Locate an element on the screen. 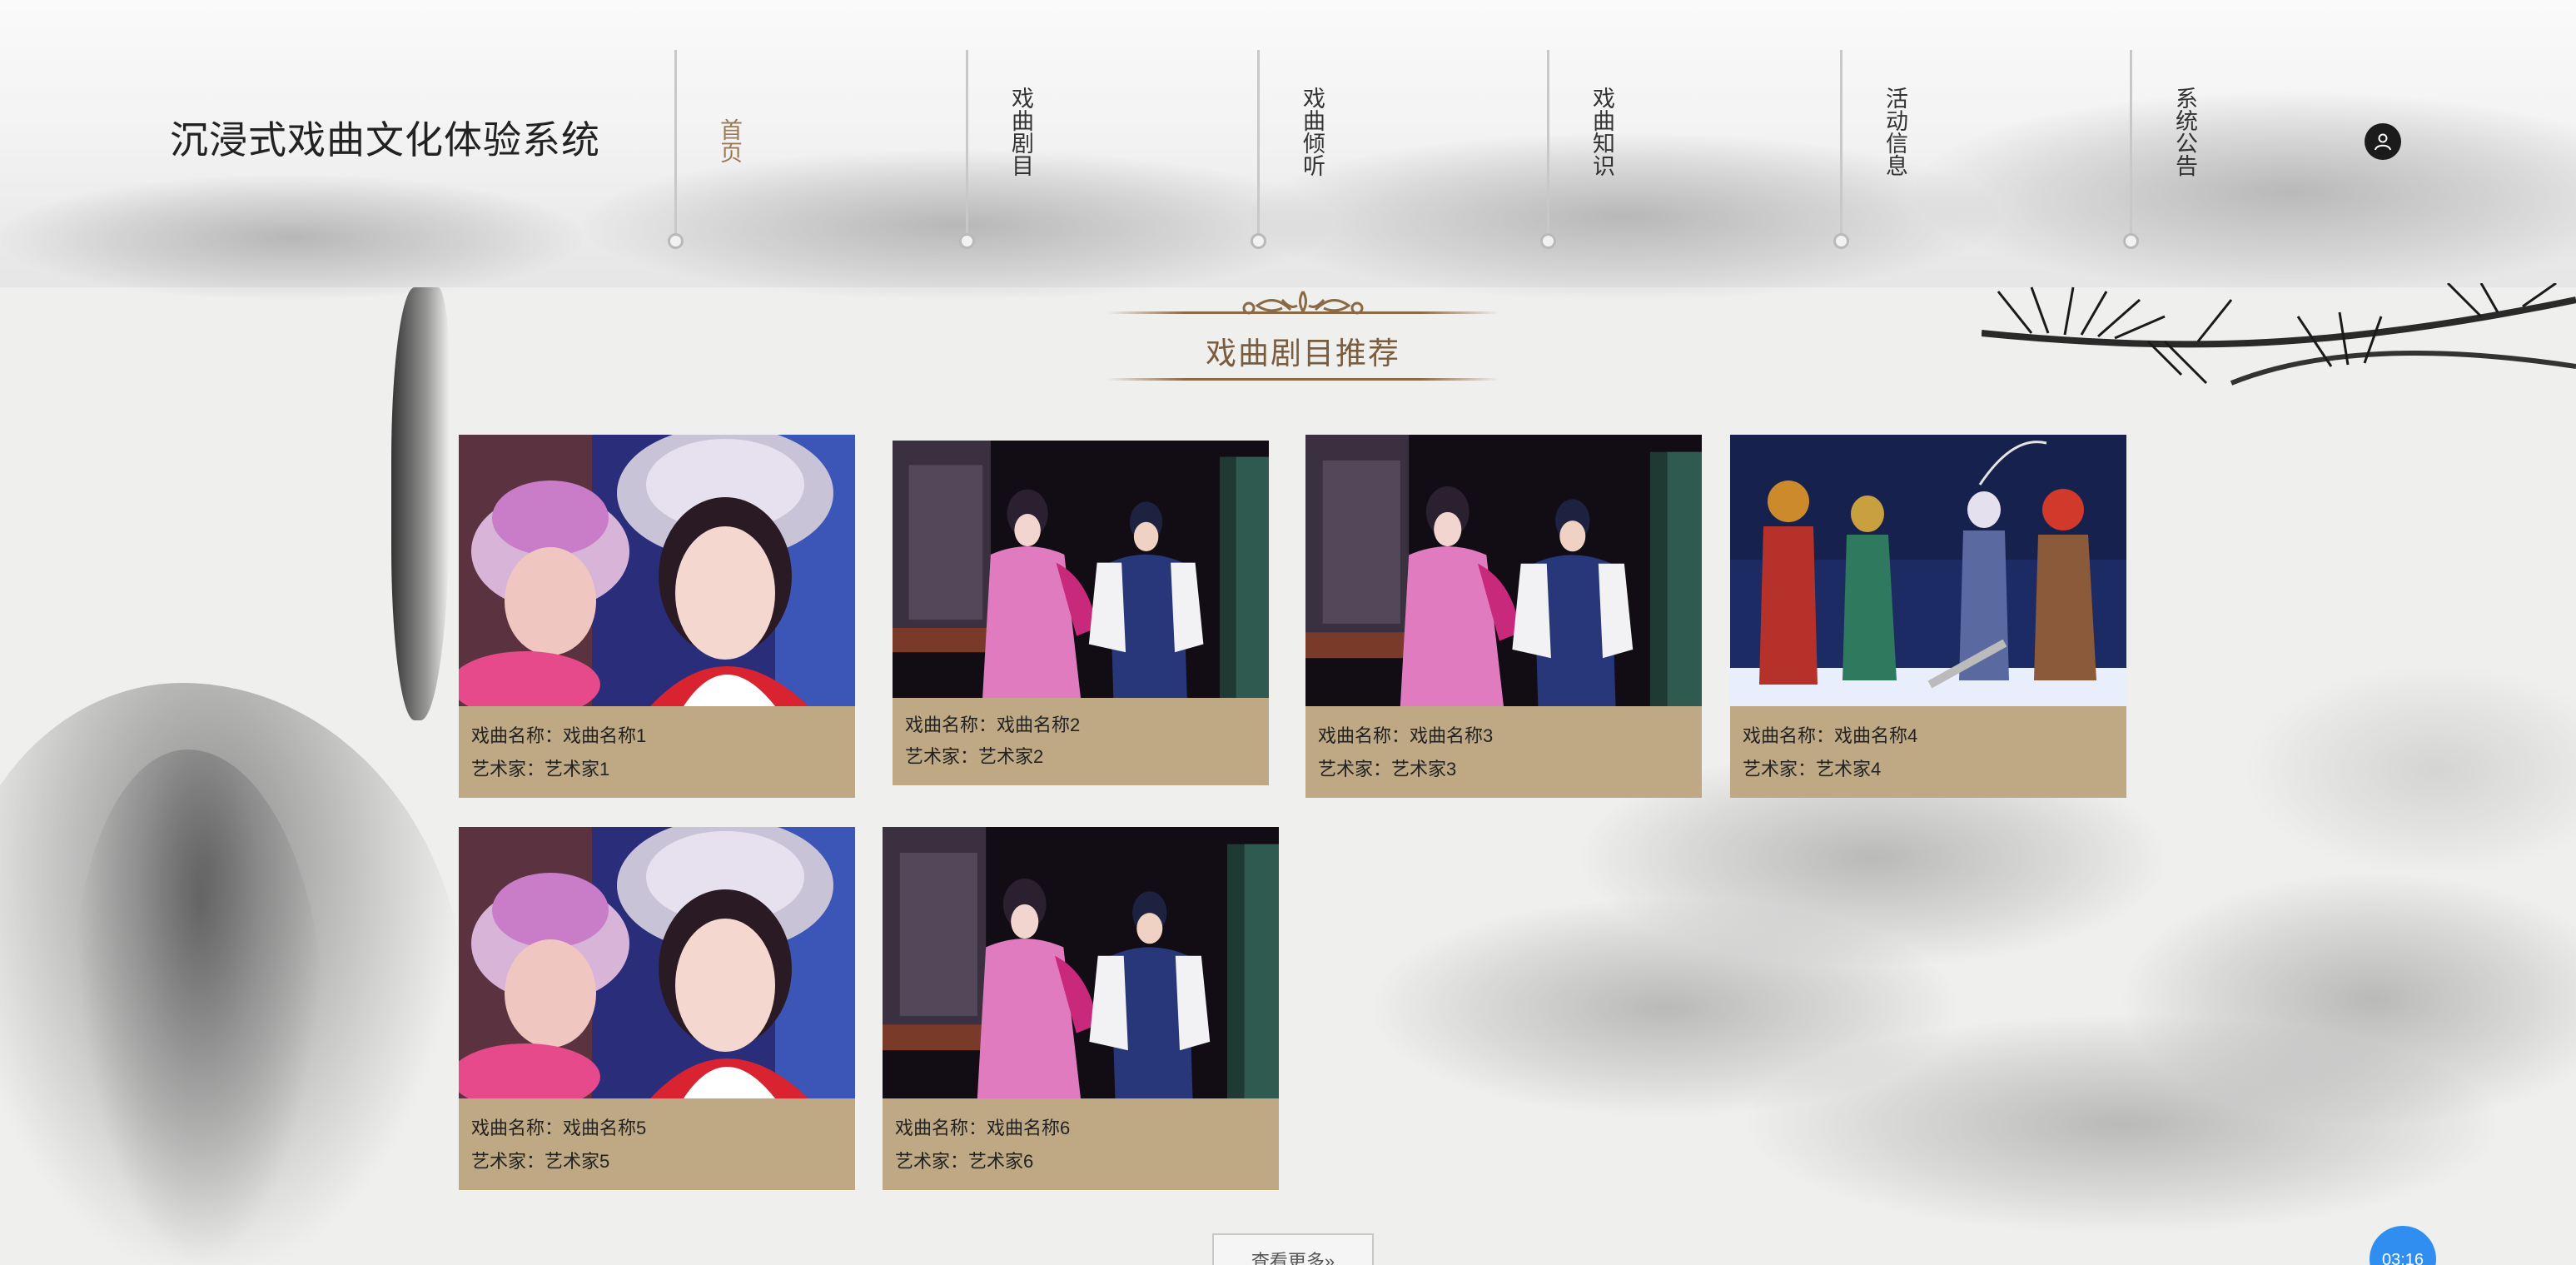 The image size is (2576, 1265). section-line-bottom is located at coordinates (1303, 379).